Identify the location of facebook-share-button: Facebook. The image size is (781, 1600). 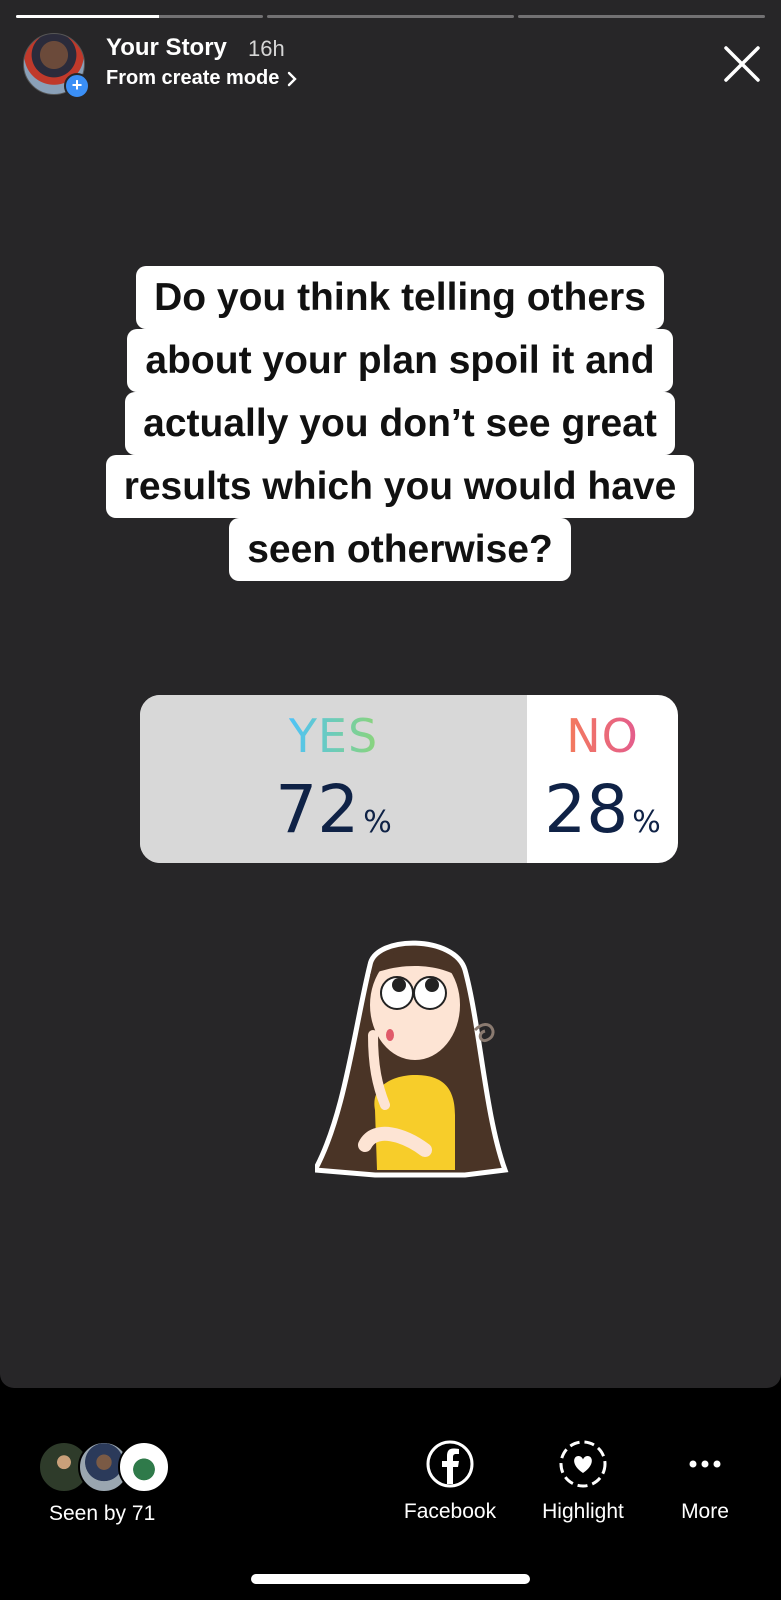
(450, 1481).